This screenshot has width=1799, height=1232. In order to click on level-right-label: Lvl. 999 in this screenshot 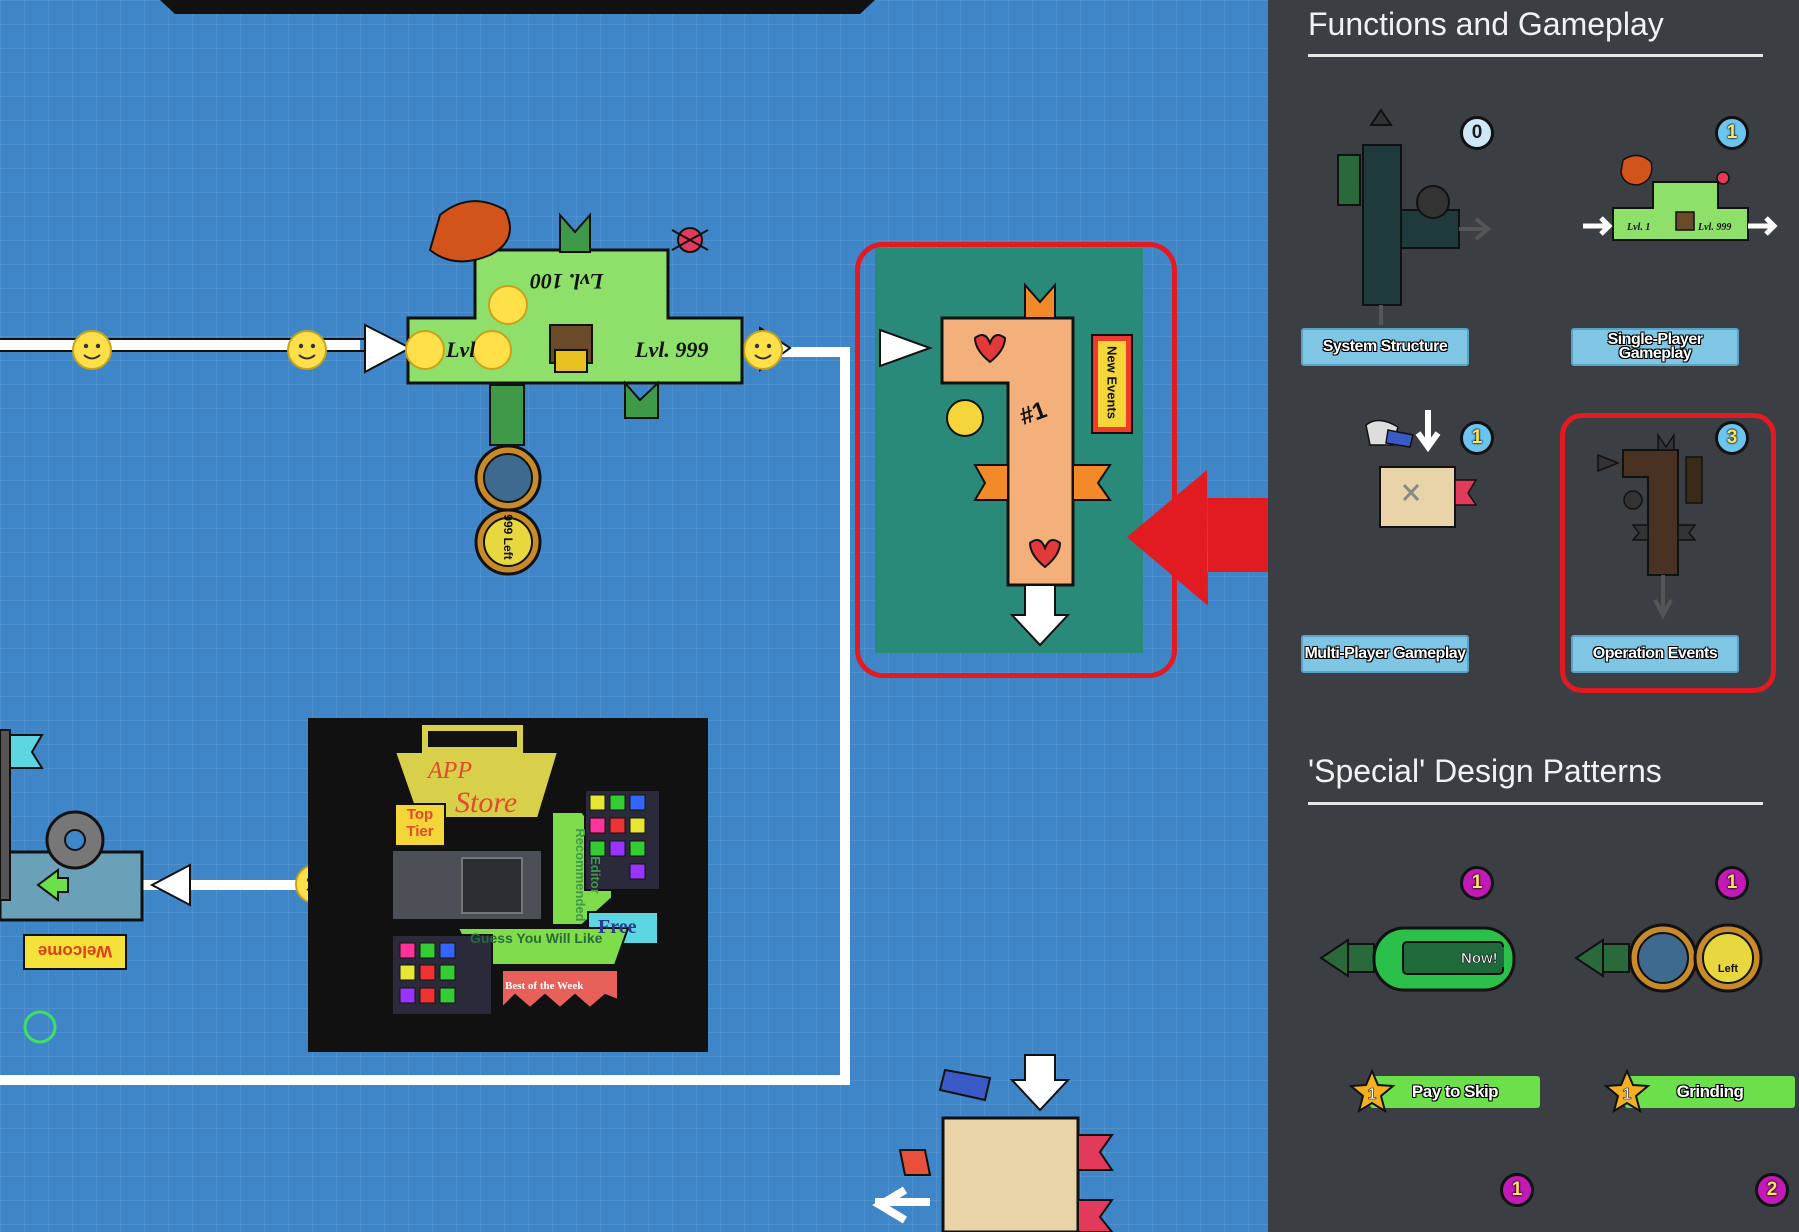, I will do `click(672, 349)`.